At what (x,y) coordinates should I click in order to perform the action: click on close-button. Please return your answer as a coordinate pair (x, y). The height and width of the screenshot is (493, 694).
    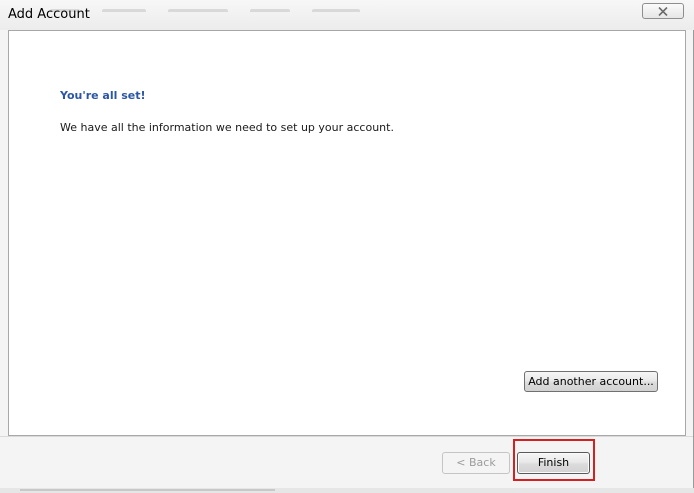
    Looking at the image, I should click on (663, 11).